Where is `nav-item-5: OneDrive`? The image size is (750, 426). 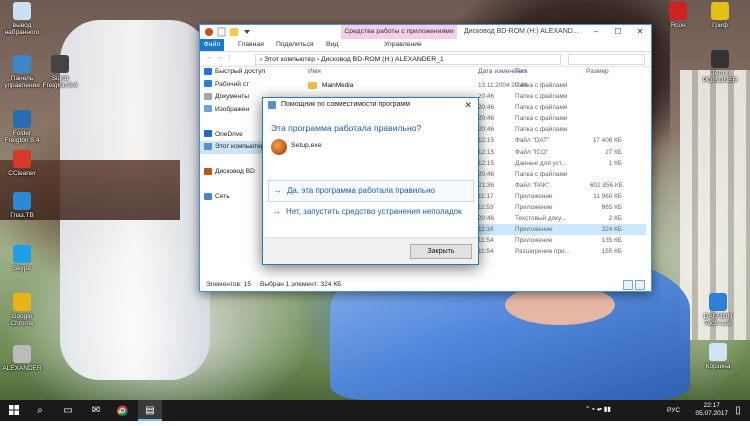
nav-item-5: OneDrive is located at coordinates (233, 135).